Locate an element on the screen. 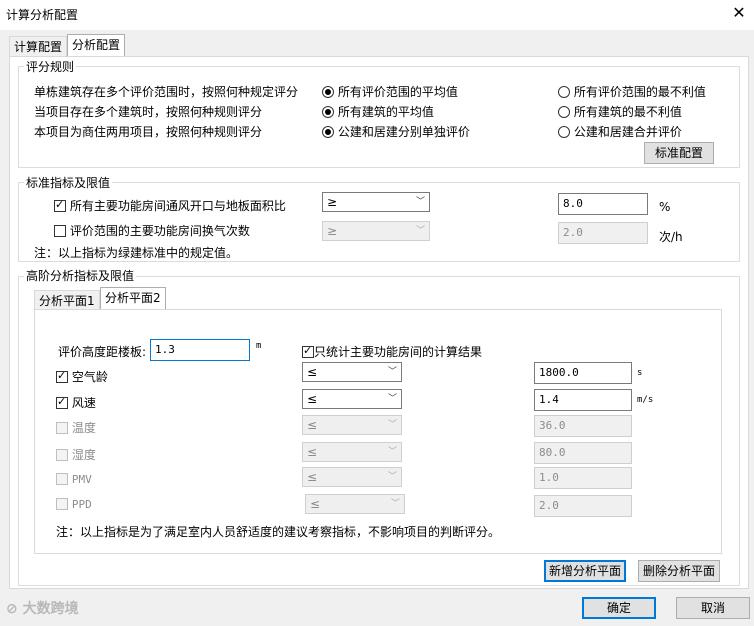 The height and width of the screenshot is (626, 754). radio-combined-eval: 公建和居建合并评价 is located at coordinates (620, 131).